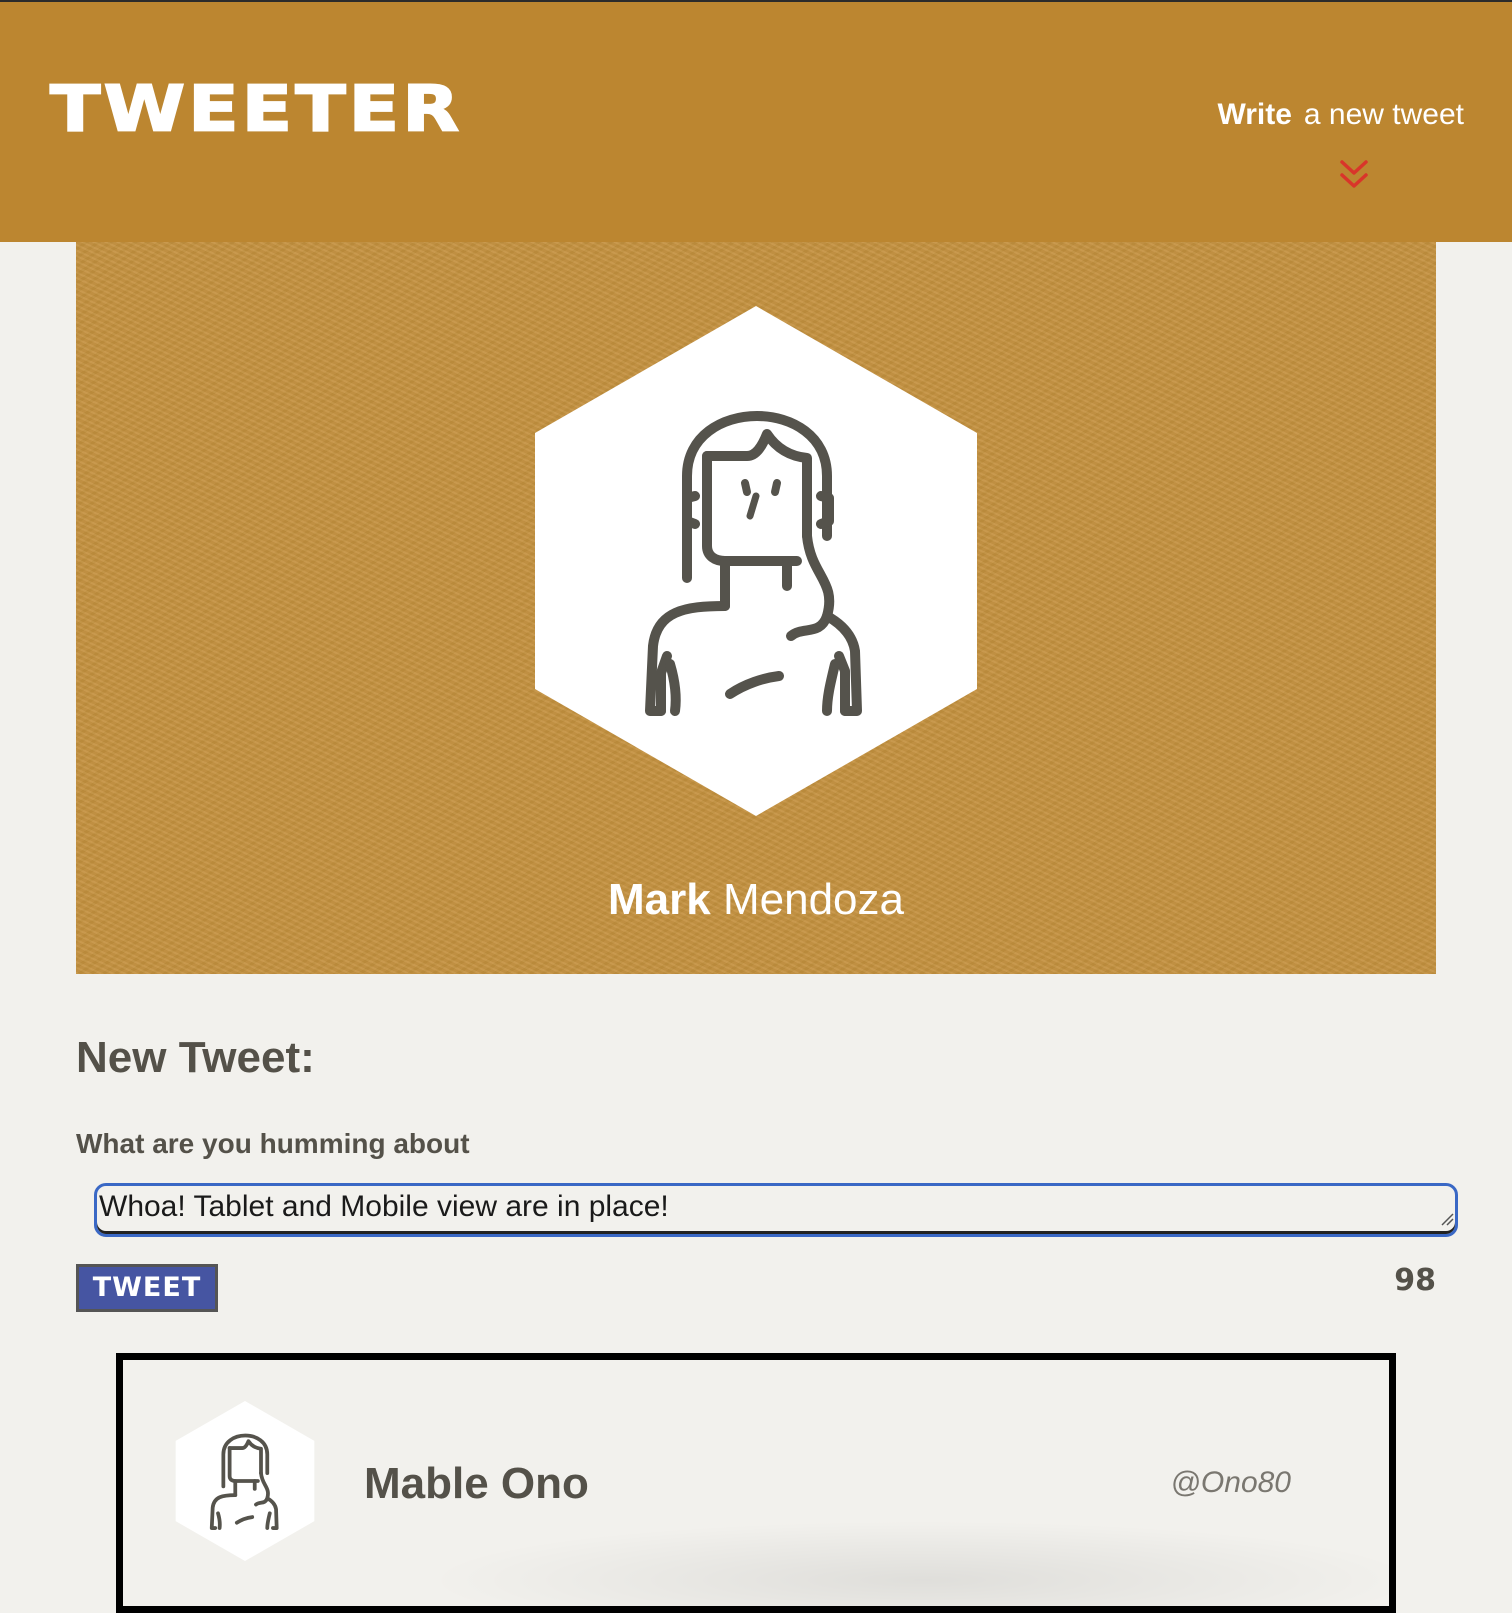 Image resolution: width=1512 pixels, height=1613 pixels. What do you see at coordinates (1447, 1219) in the screenshot?
I see `resize-handle-icon` at bounding box center [1447, 1219].